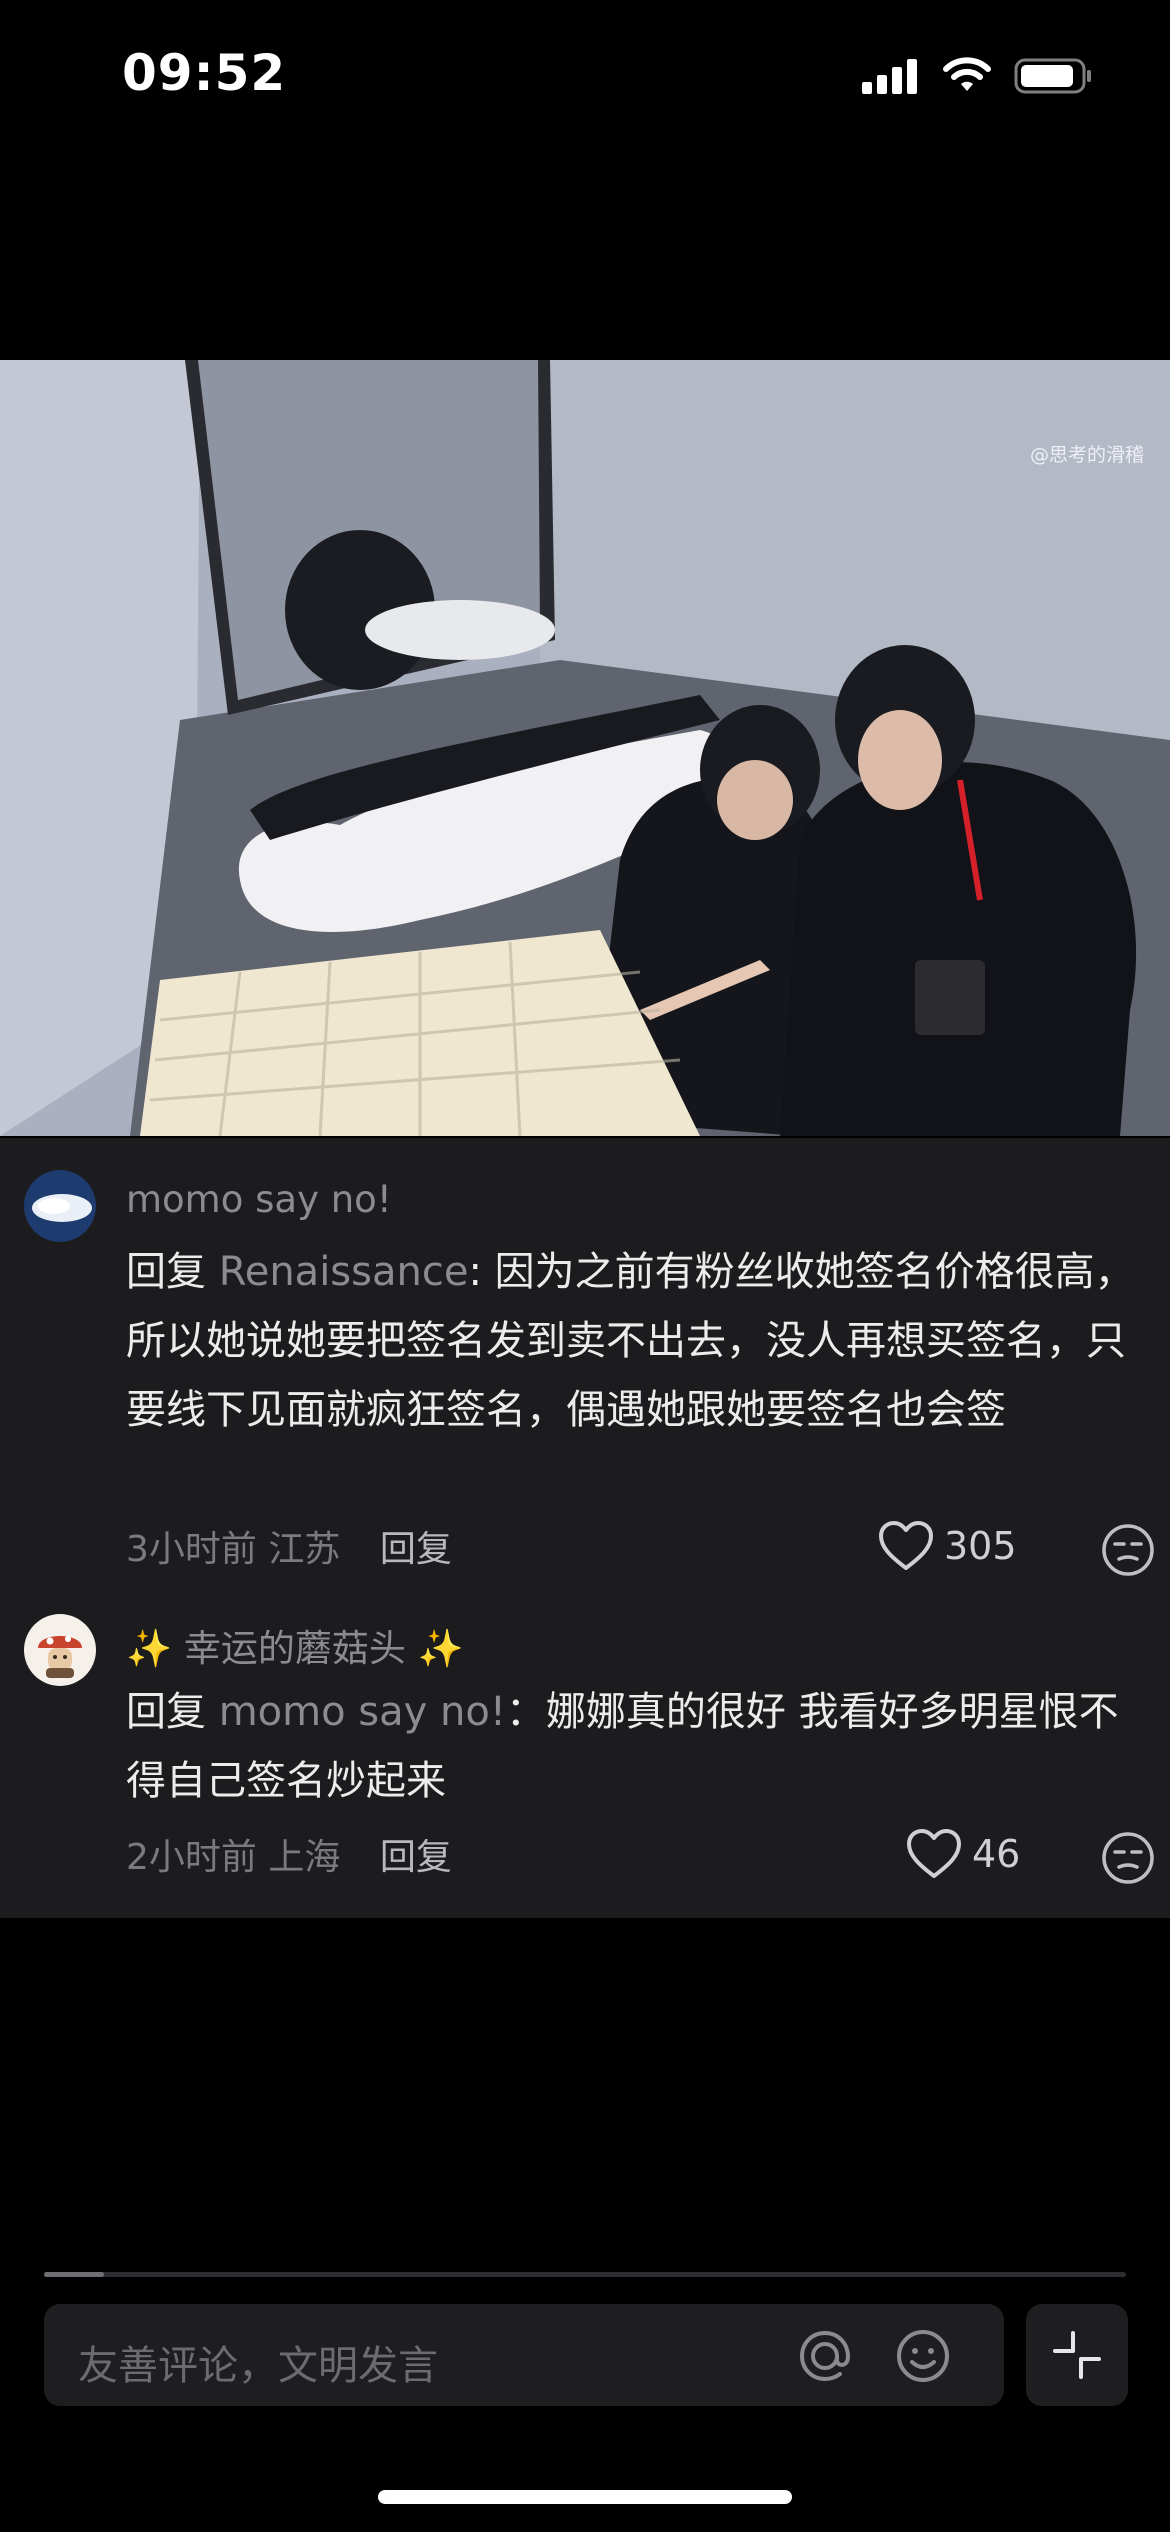 The height and width of the screenshot is (2532, 1170). Describe the element at coordinates (980, 1546) in the screenshot. I see `like-count: 305` at that location.